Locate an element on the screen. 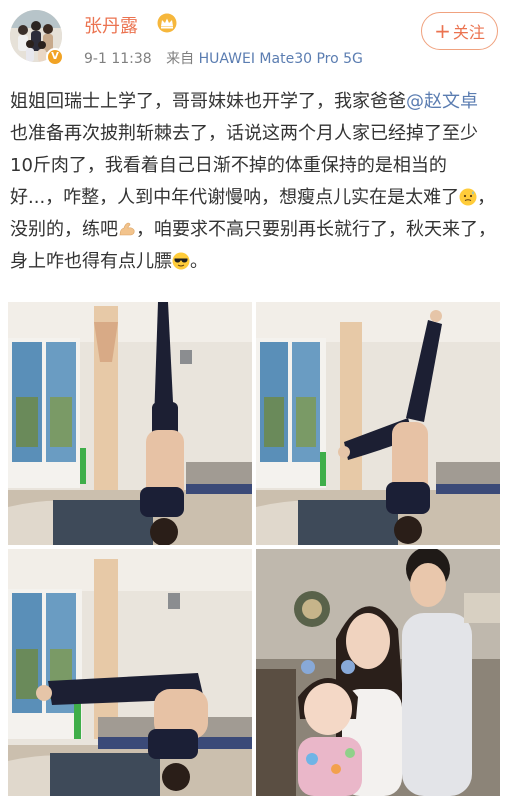 Image resolution: width=505 pixels, height=806 pixels. crown-icon is located at coordinates (167, 23).